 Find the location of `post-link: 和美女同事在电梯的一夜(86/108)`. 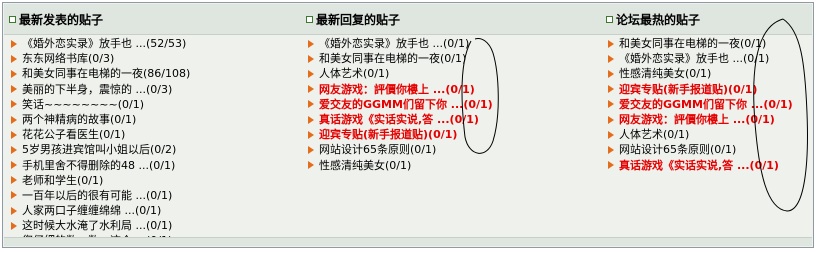

post-link: 和美女同事在电梯的一夜(86/108) is located at coordinates (106, 73).